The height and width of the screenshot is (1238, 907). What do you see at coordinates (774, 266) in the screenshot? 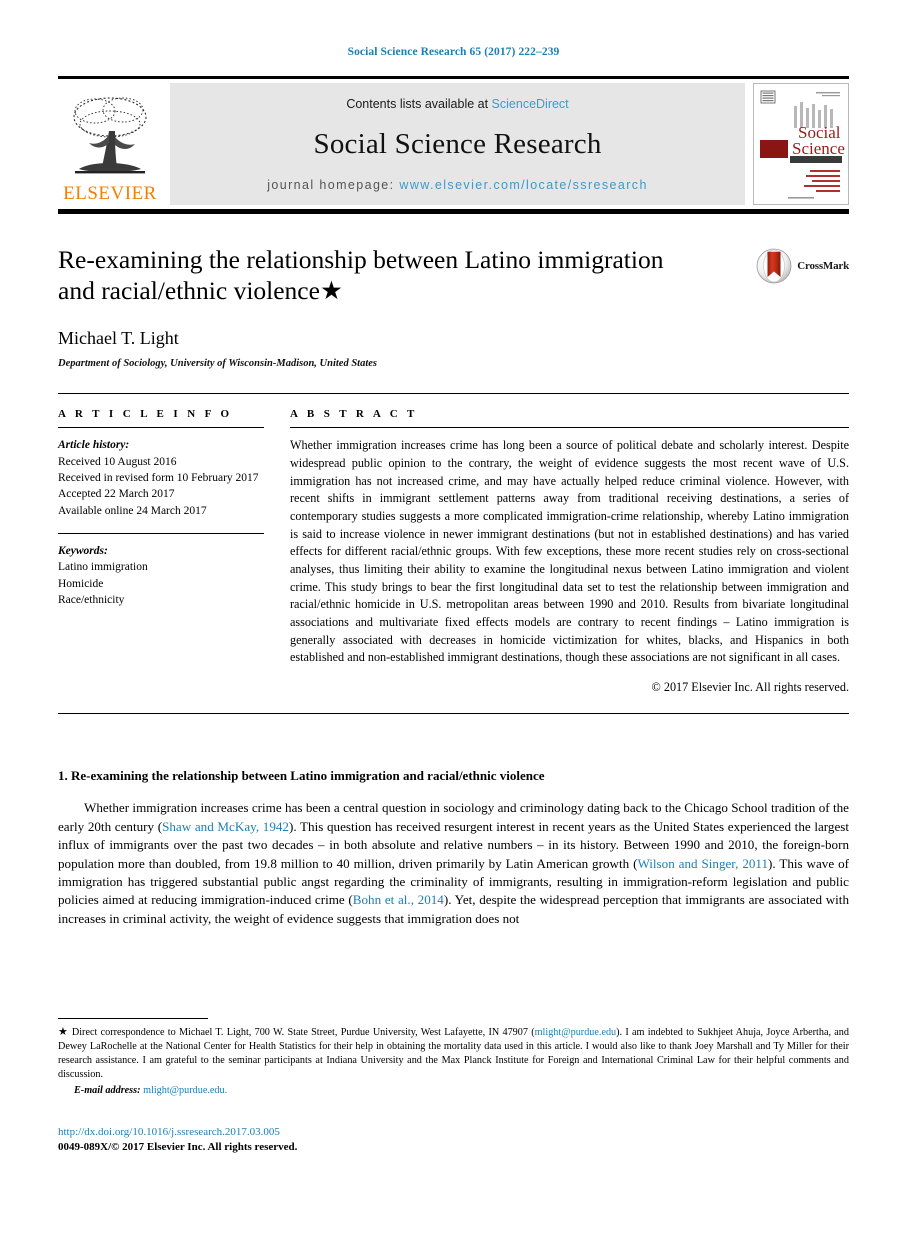
I see `crossmark-icon` at bounding box center [774, 266].